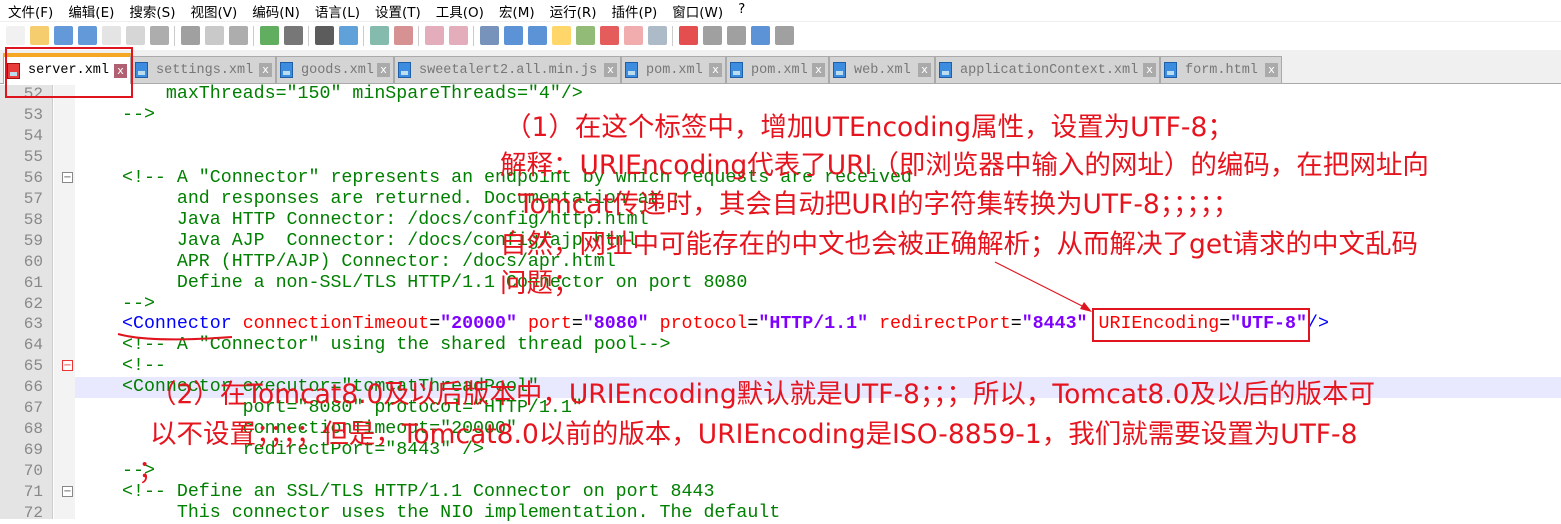  Describe the element at coordinates (879, 204) in the screenshot. I see `annotation-3: Tomcat传递时，其会自动把URI的字符集转换为UTF-8；；；；；` at that location.